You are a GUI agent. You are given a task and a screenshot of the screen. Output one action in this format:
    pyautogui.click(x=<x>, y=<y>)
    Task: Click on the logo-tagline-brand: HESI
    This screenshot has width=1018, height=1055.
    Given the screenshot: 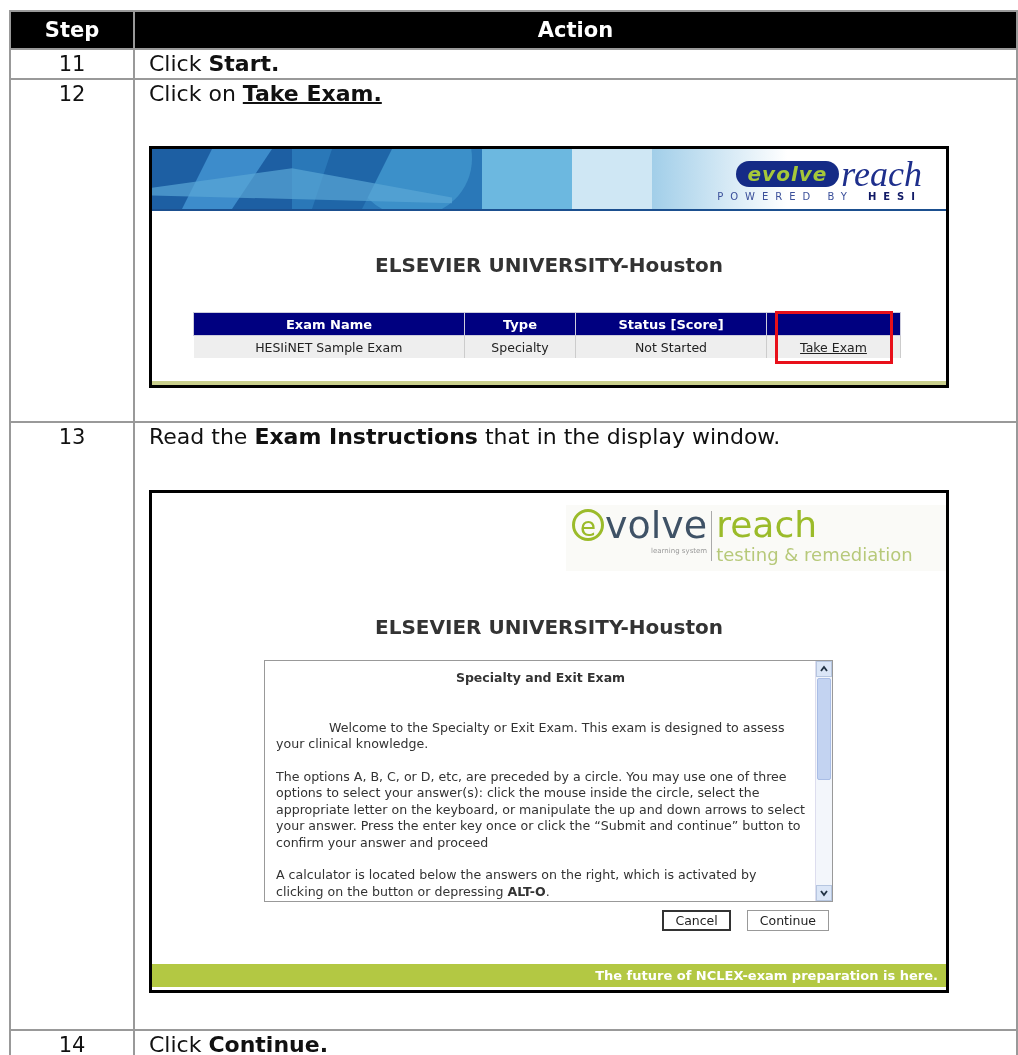 What is the action you would take?
    pyautogui.click(x=894, y=196)
    